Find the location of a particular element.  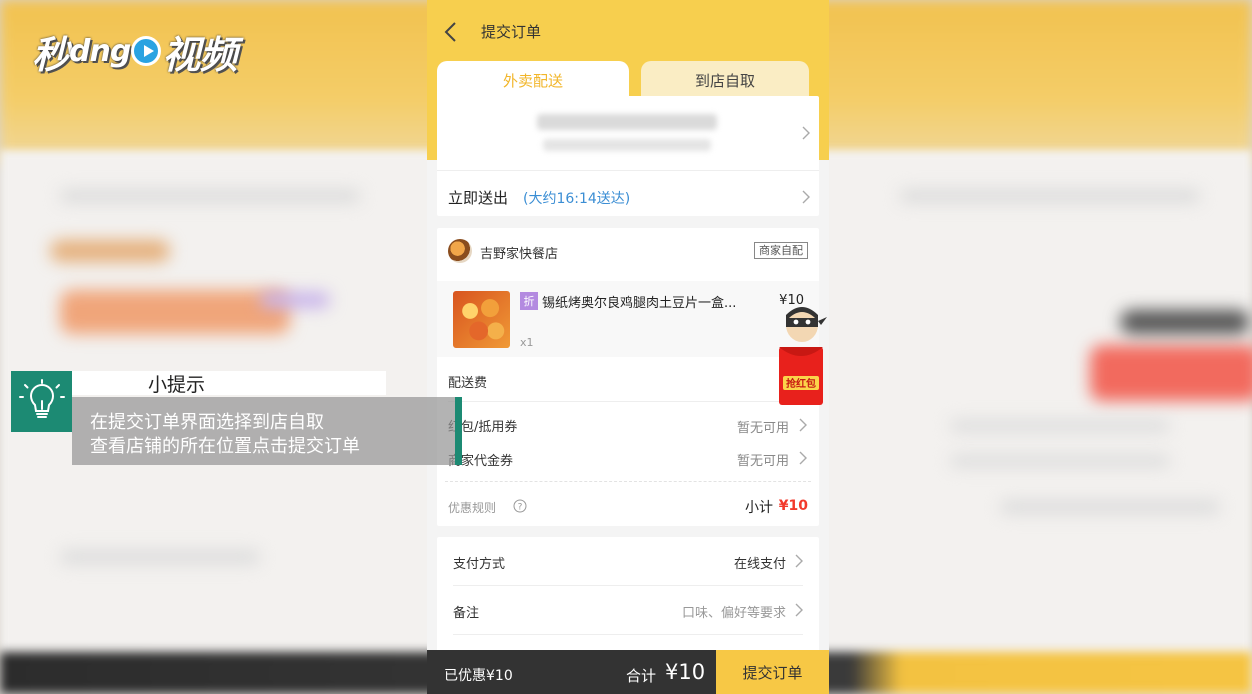

total-value: ¥10 is located at coordinates (685, 672).